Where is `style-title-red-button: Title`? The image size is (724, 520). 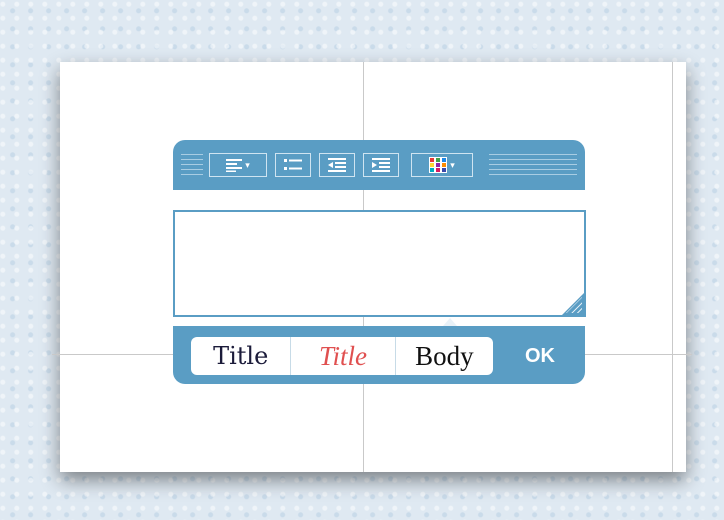 style-title-red-button: Title is located at coordinates (343, 356).